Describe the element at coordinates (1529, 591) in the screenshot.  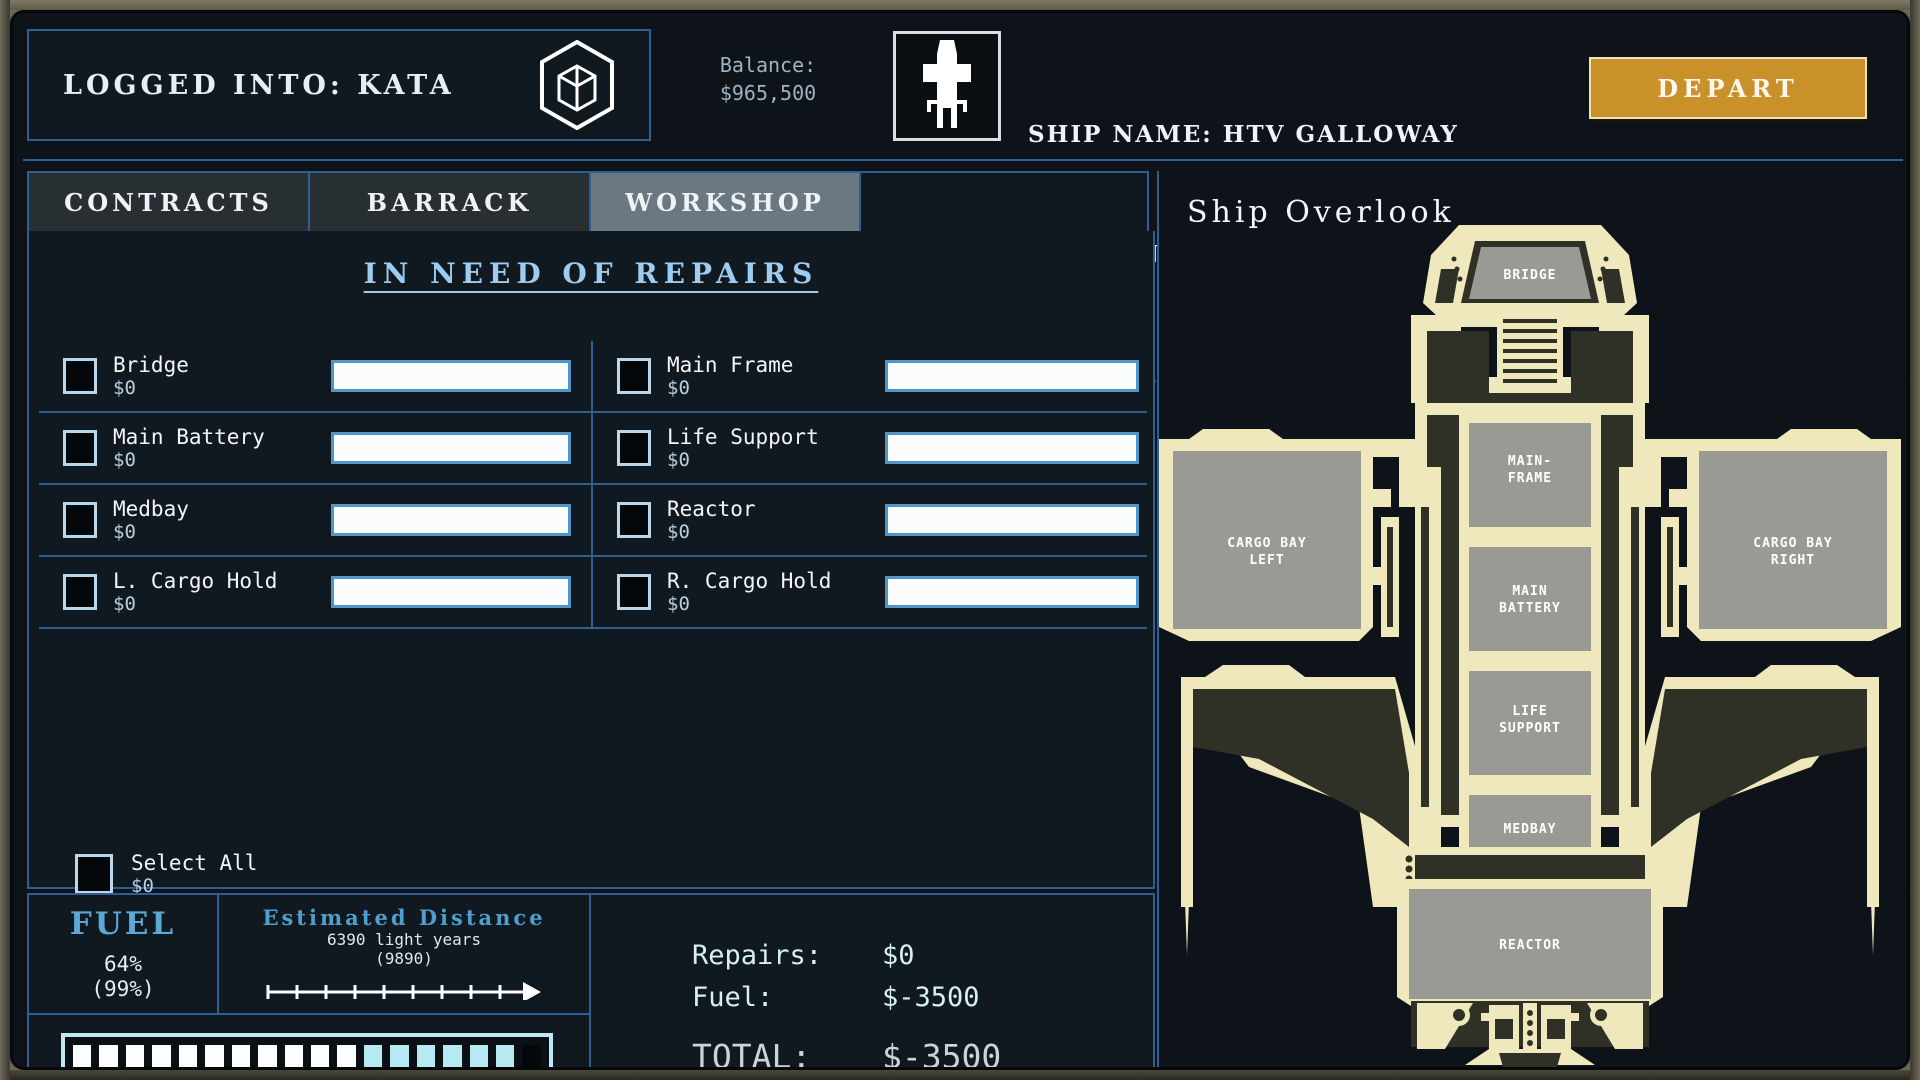
I see `room-label-main-battery-1: MAIN` at that location.